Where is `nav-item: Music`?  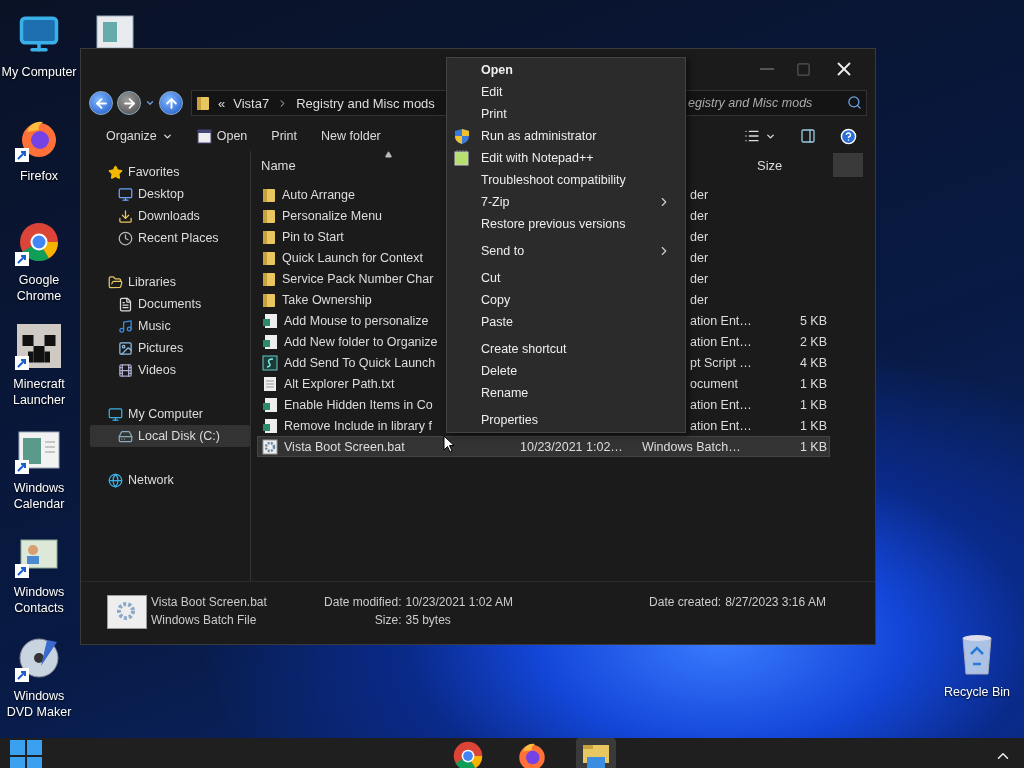
nav-item: Music is located at coordinates (170, 326).